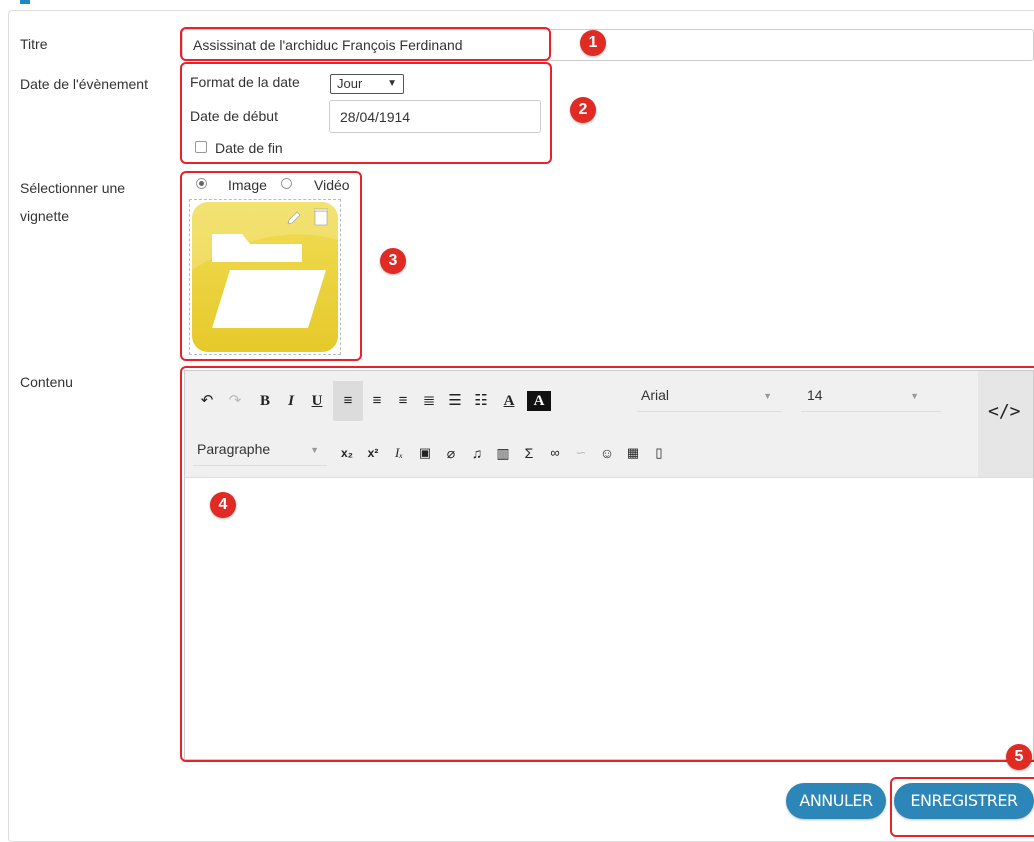 Image resolution: width=1034 pixels, height=842 pixels. I want to click on end-date-checkbox, so click(201, 147).